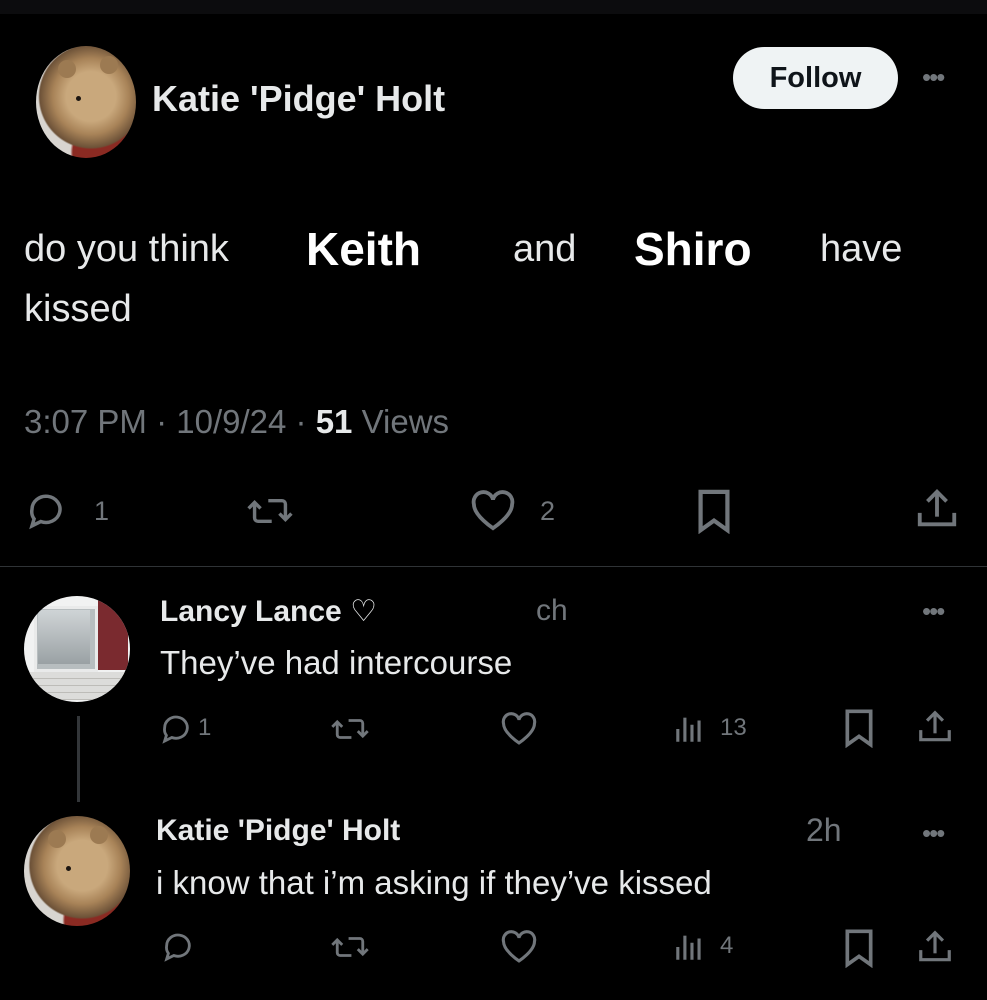 The width and height of the screenshot is (987, 1000). What do you see at coordinates (733, 727) in the screenshot?
I see `views-count: 13` at bounding box center [733, 727].